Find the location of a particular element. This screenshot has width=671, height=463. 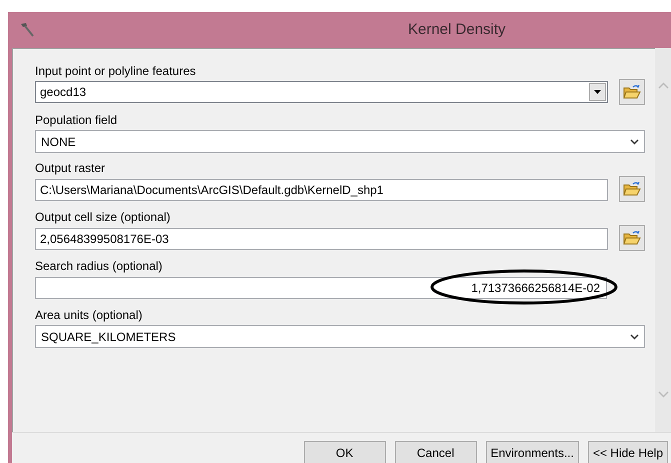

dropdown-button is located at coordinates (597, 92).